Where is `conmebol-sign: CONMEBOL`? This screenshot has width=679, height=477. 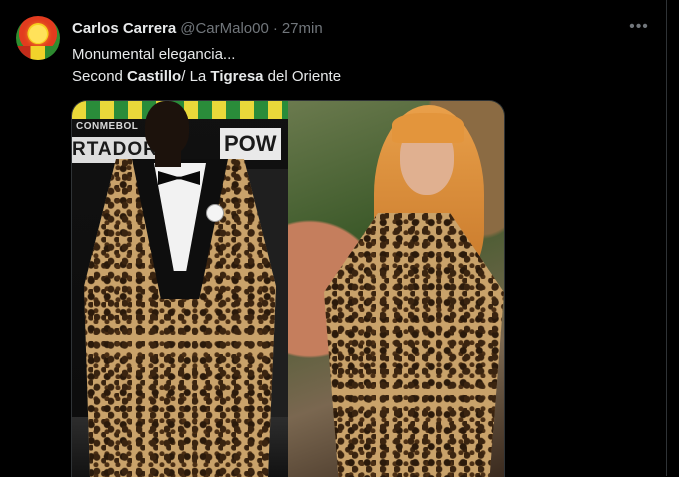 conmebol-sign: CONMEBOL is located at coordinates (107, 126).